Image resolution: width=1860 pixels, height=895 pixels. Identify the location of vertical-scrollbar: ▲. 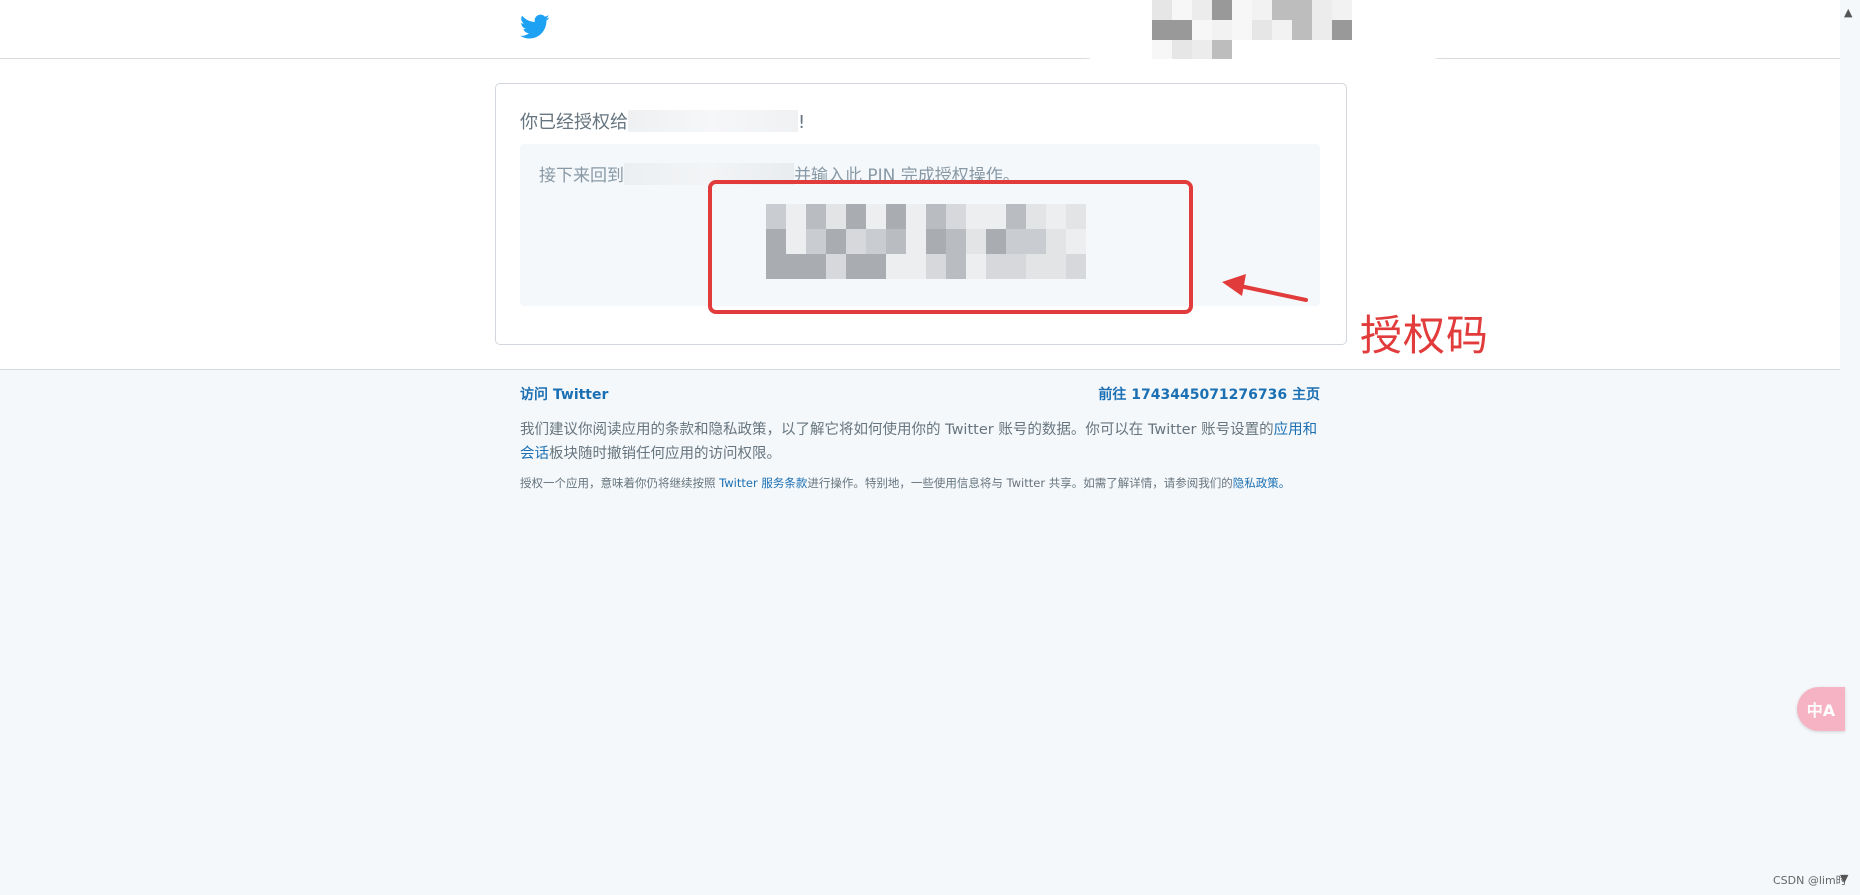
(1850, 447).